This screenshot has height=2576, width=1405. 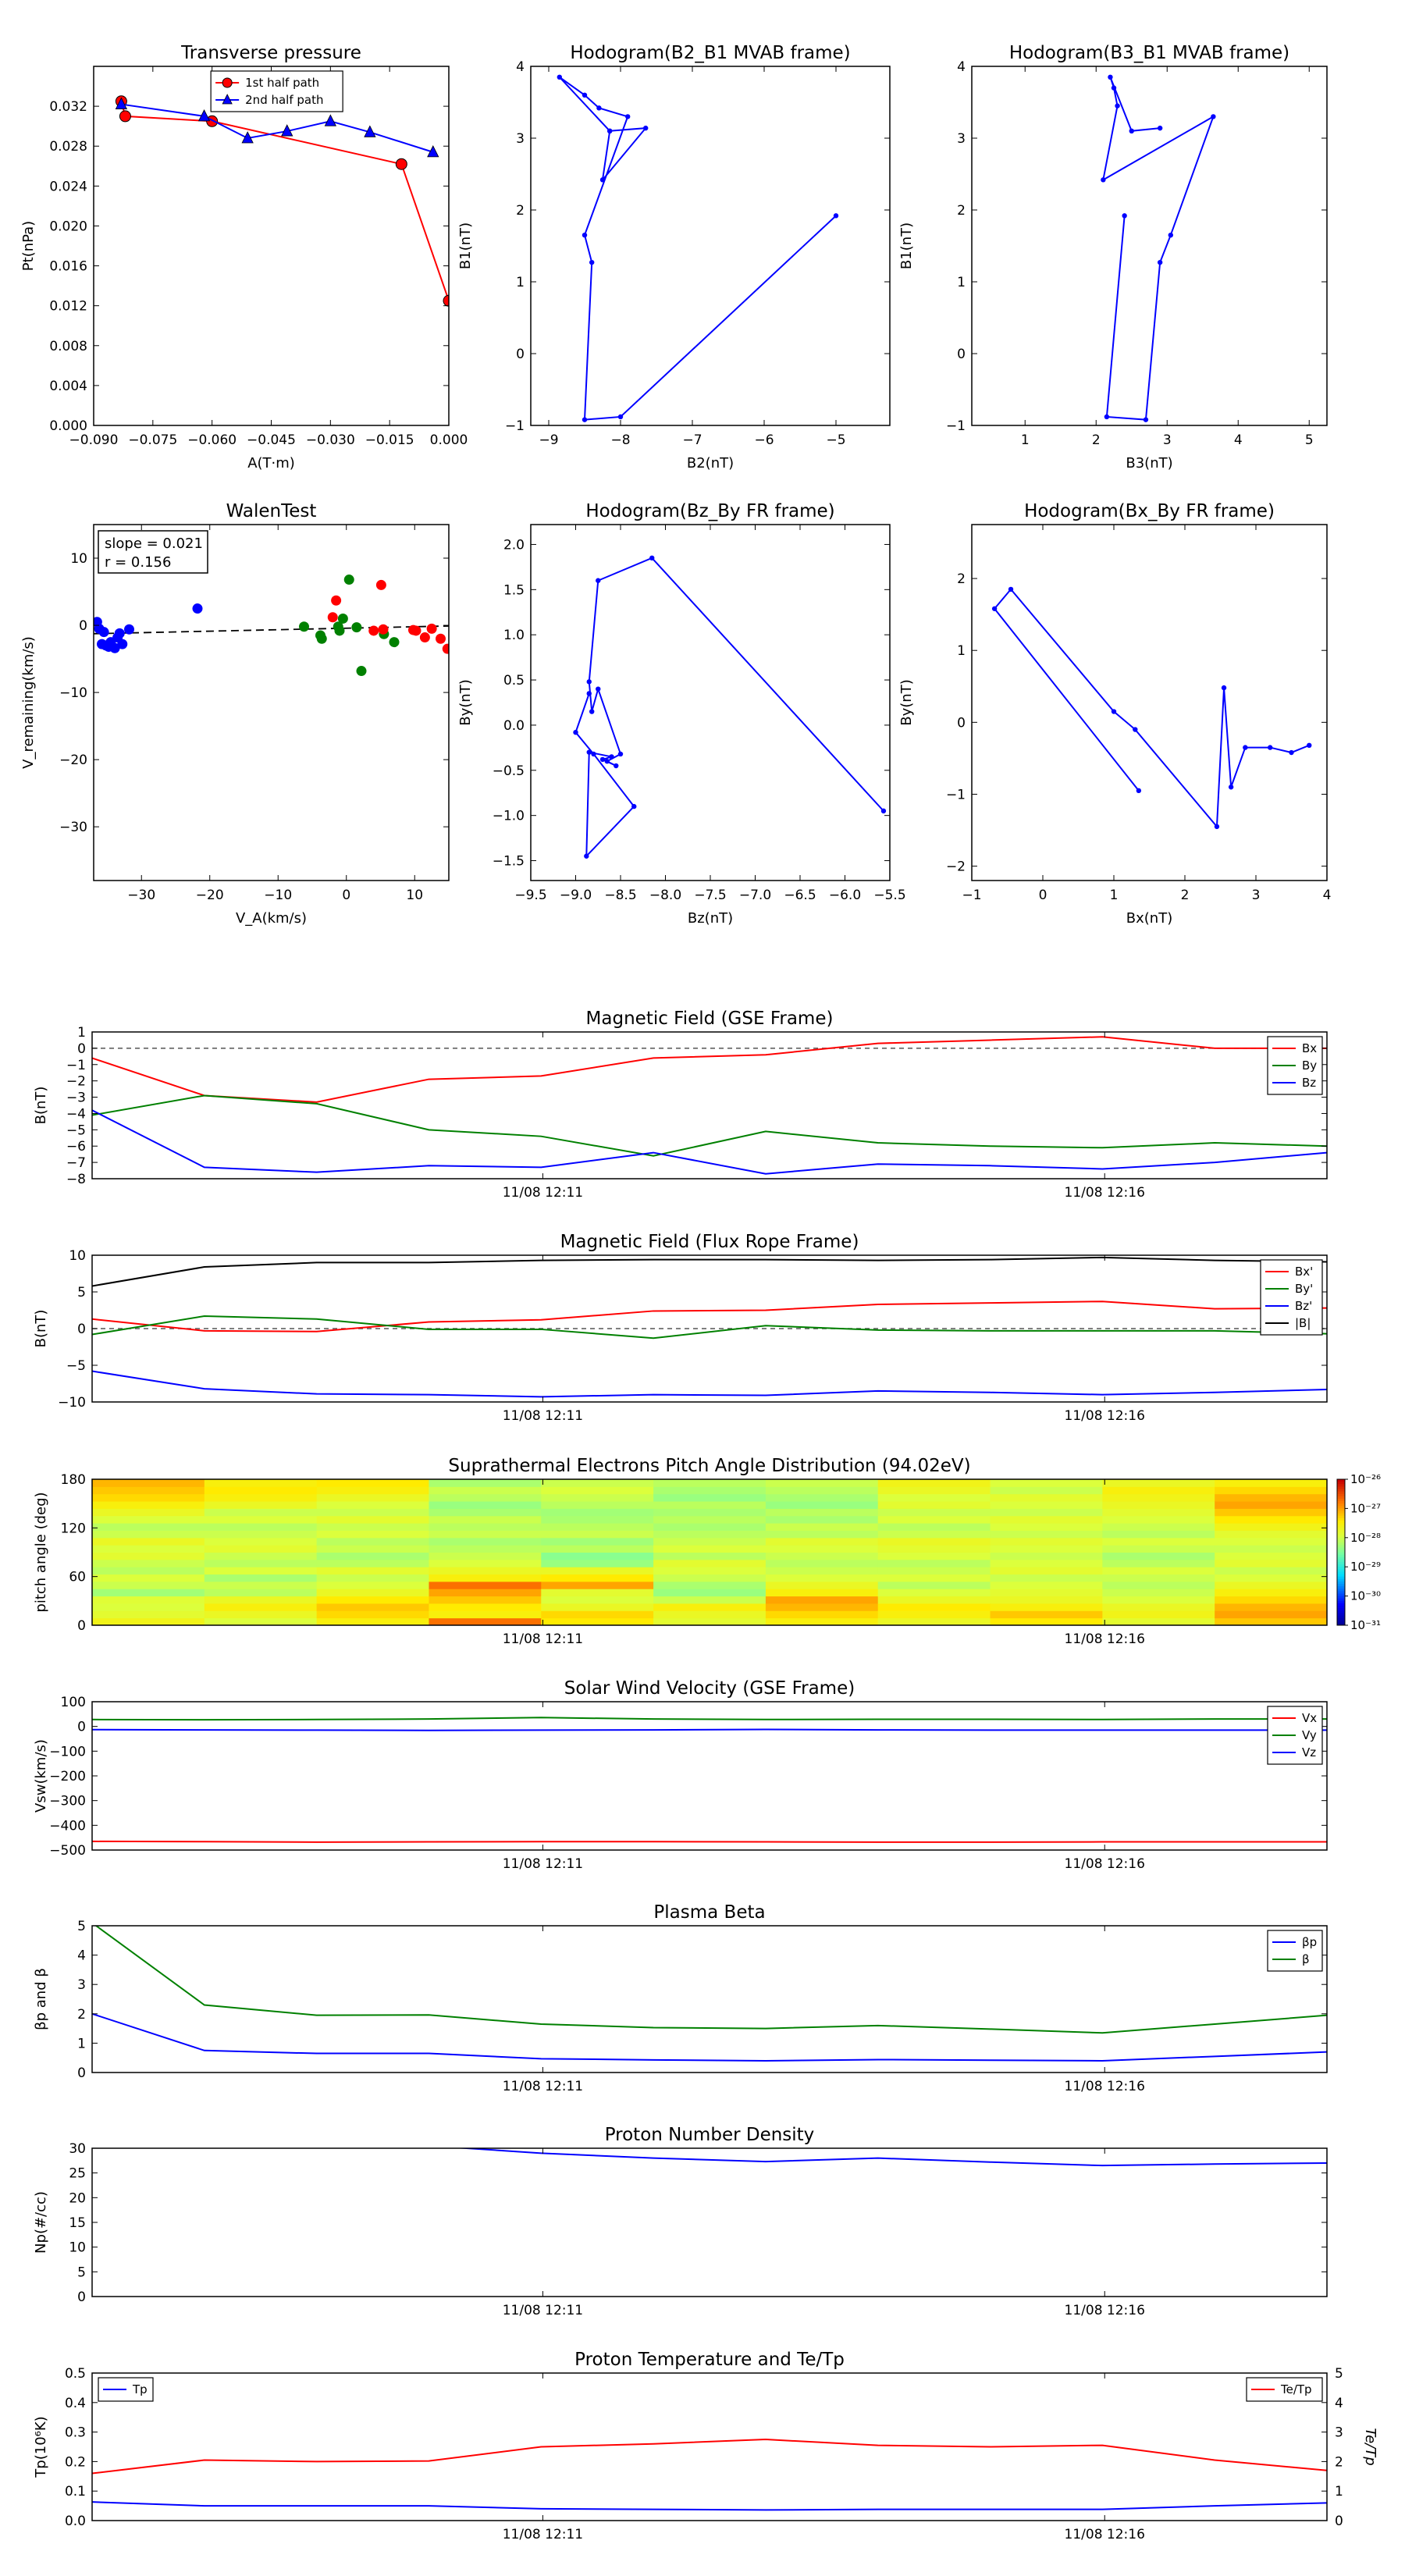 I want to click on y-tick-label: 0.0, so click(x=76, y=2521).